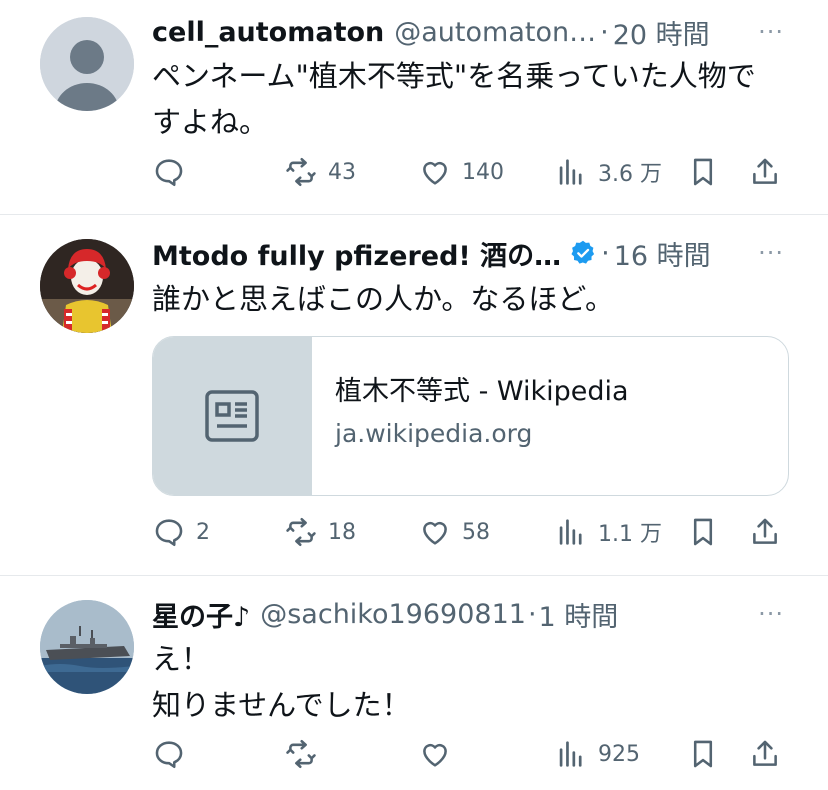  I want to click on article-icon, so click(232, 416).